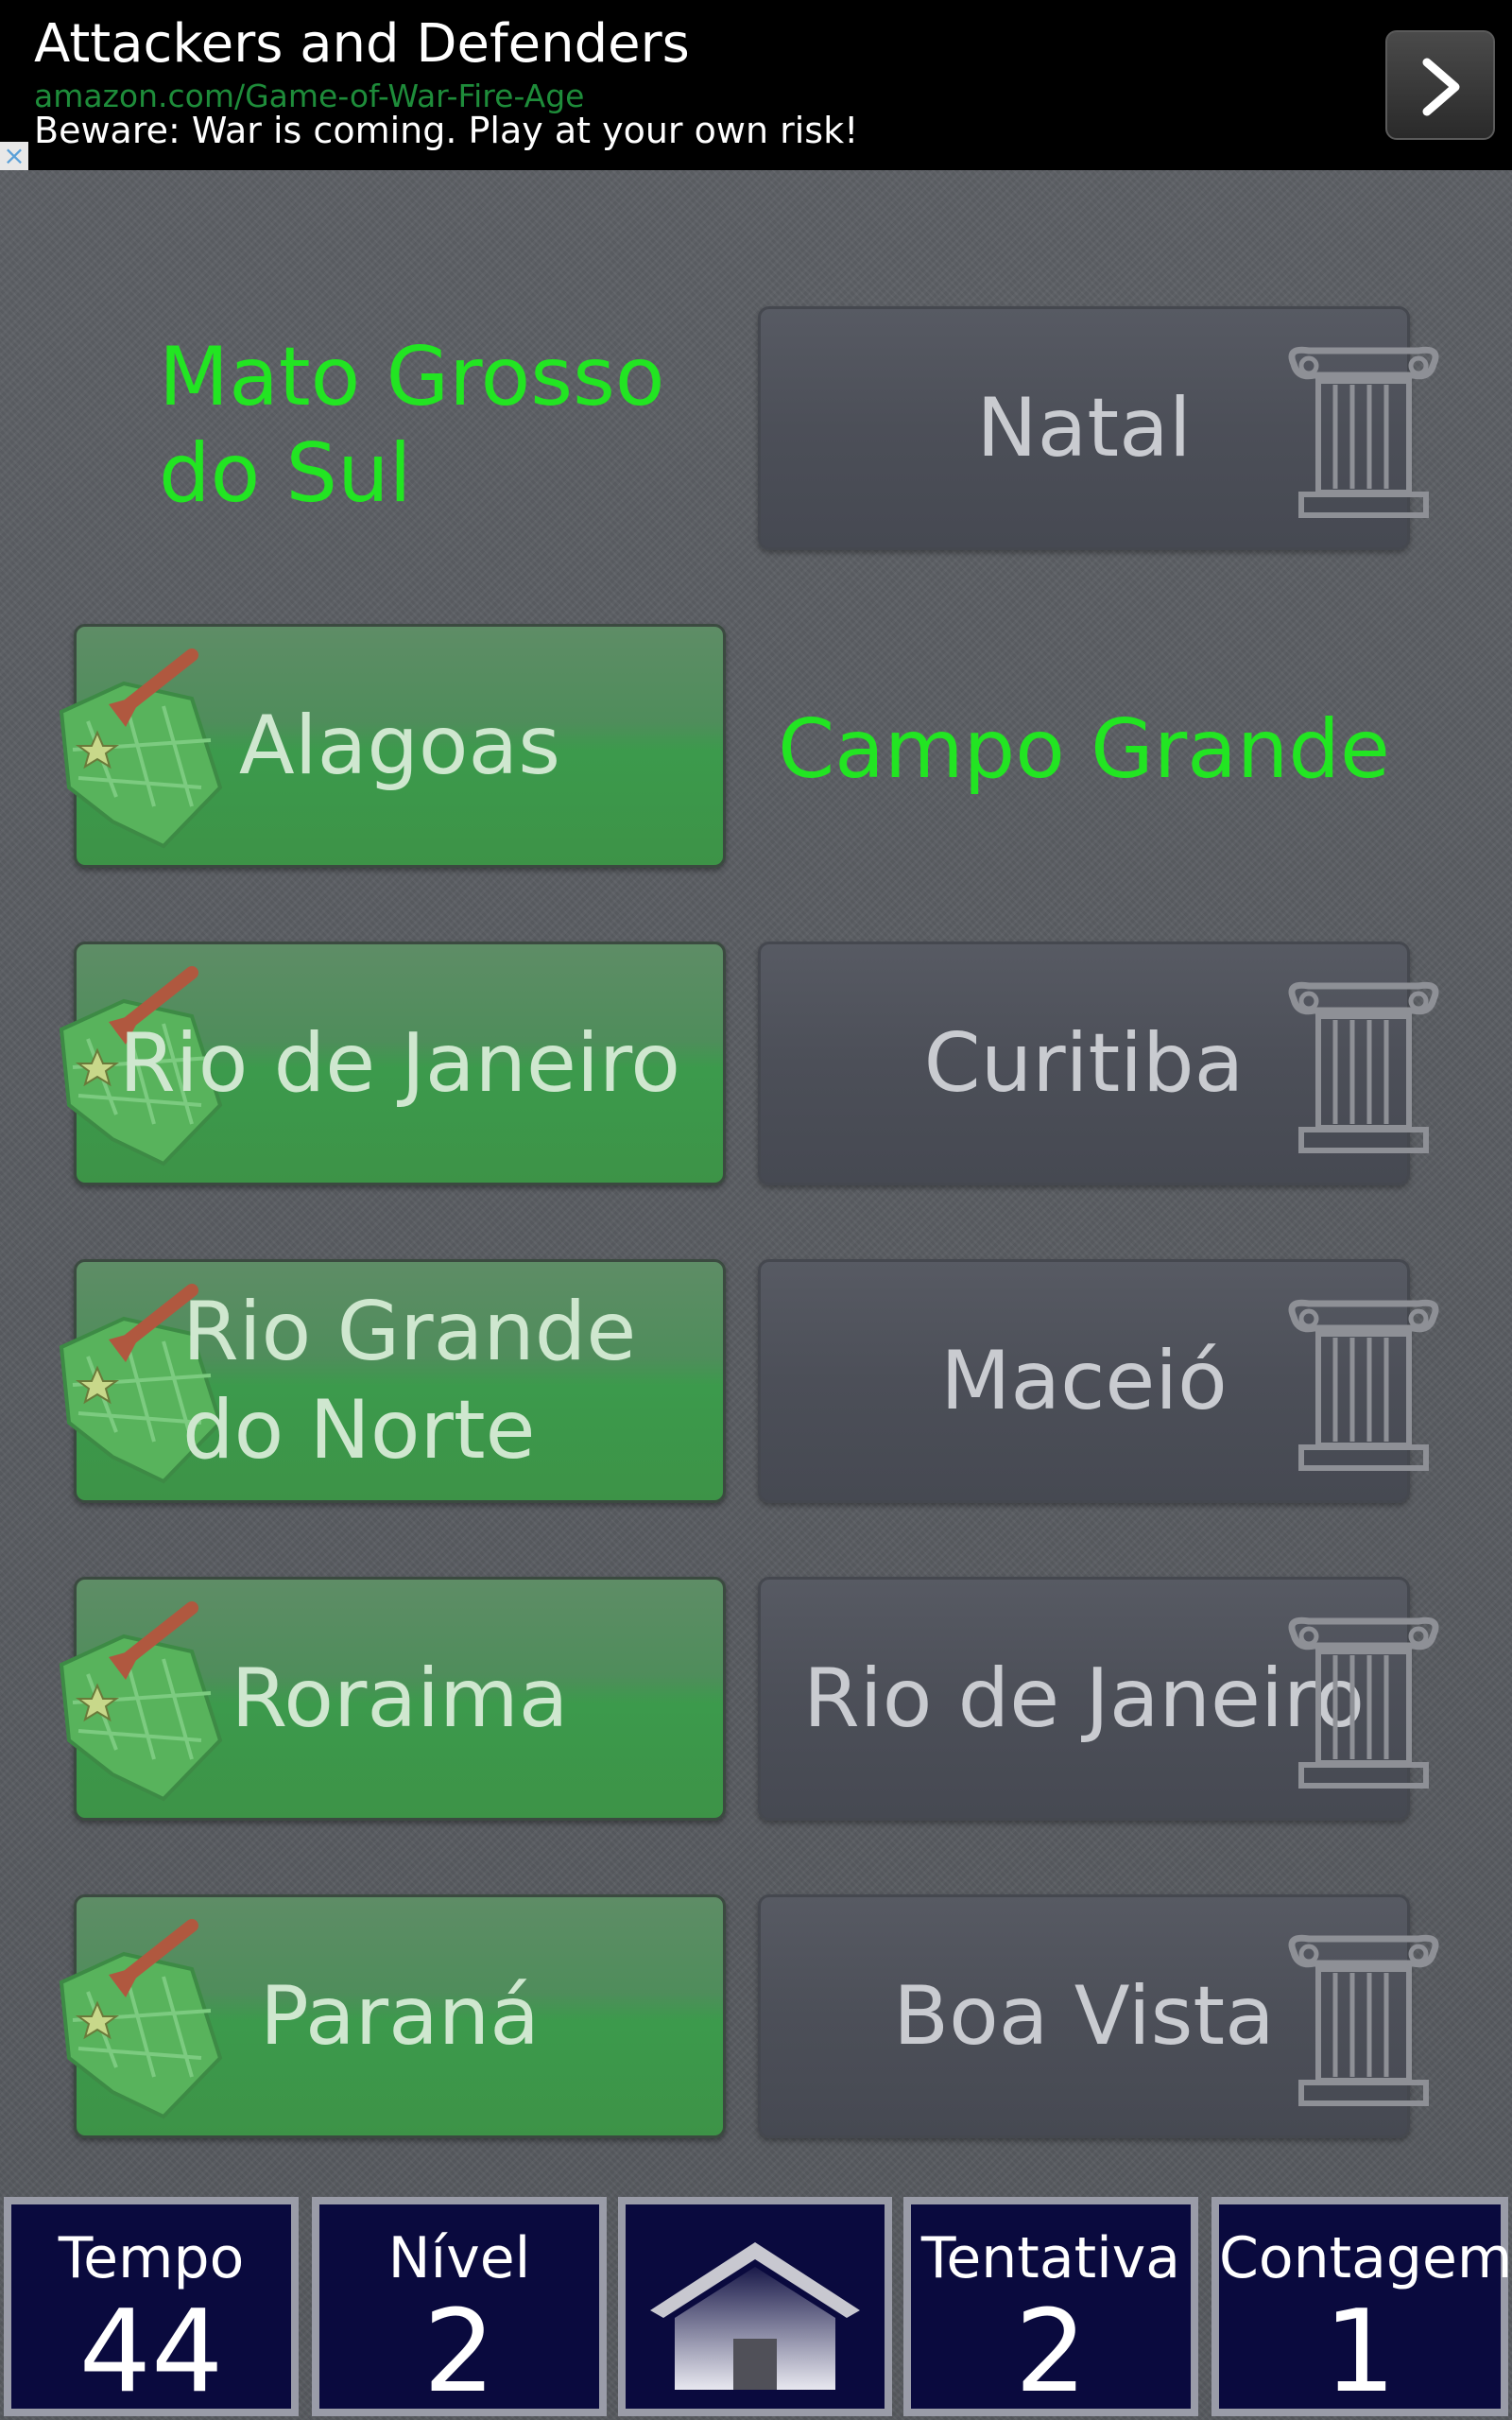 This screenshot has width=1512, height=2420. I want to click on state-tile: Rio Grande do Norte, so click(392, 1381).